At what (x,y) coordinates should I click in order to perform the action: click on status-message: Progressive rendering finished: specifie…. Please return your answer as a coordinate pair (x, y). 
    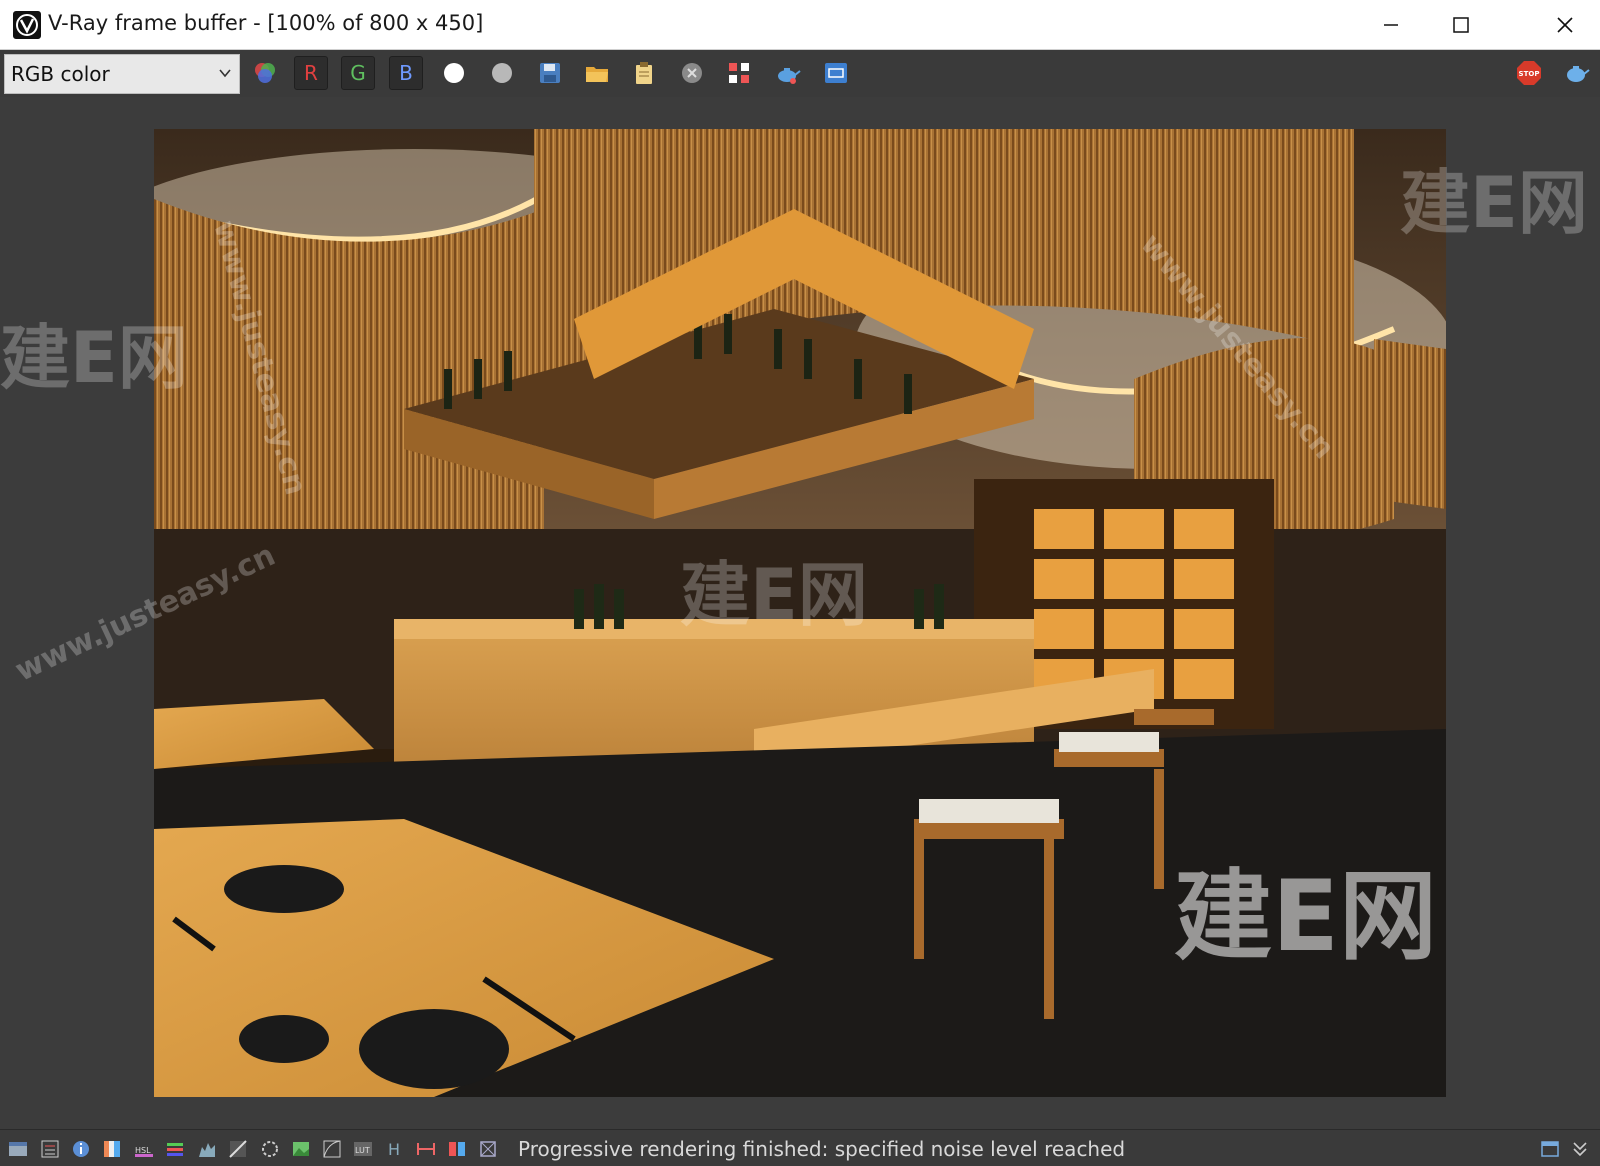
    Looking at the image, I should click on (822, 1149).